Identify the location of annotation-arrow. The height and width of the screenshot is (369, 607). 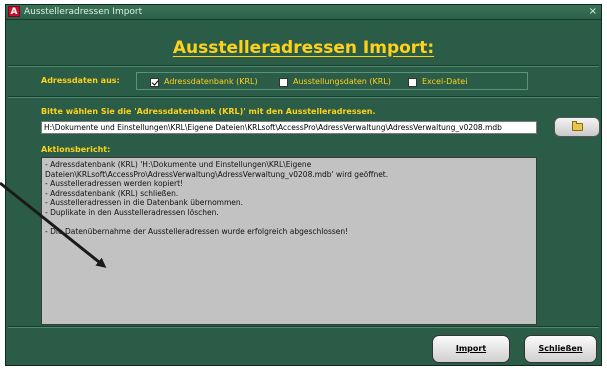
(53, 224).